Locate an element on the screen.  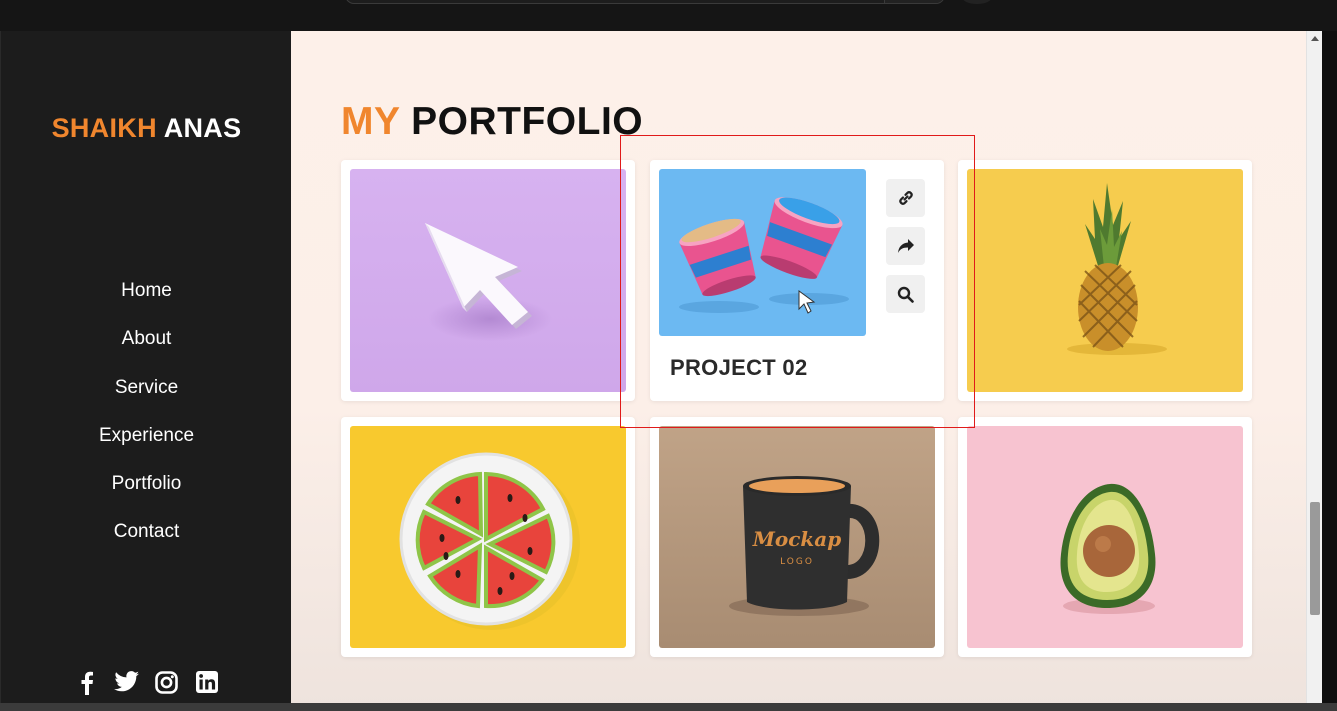
nav-item-contact: Contact is located at coordinates (146, 541).